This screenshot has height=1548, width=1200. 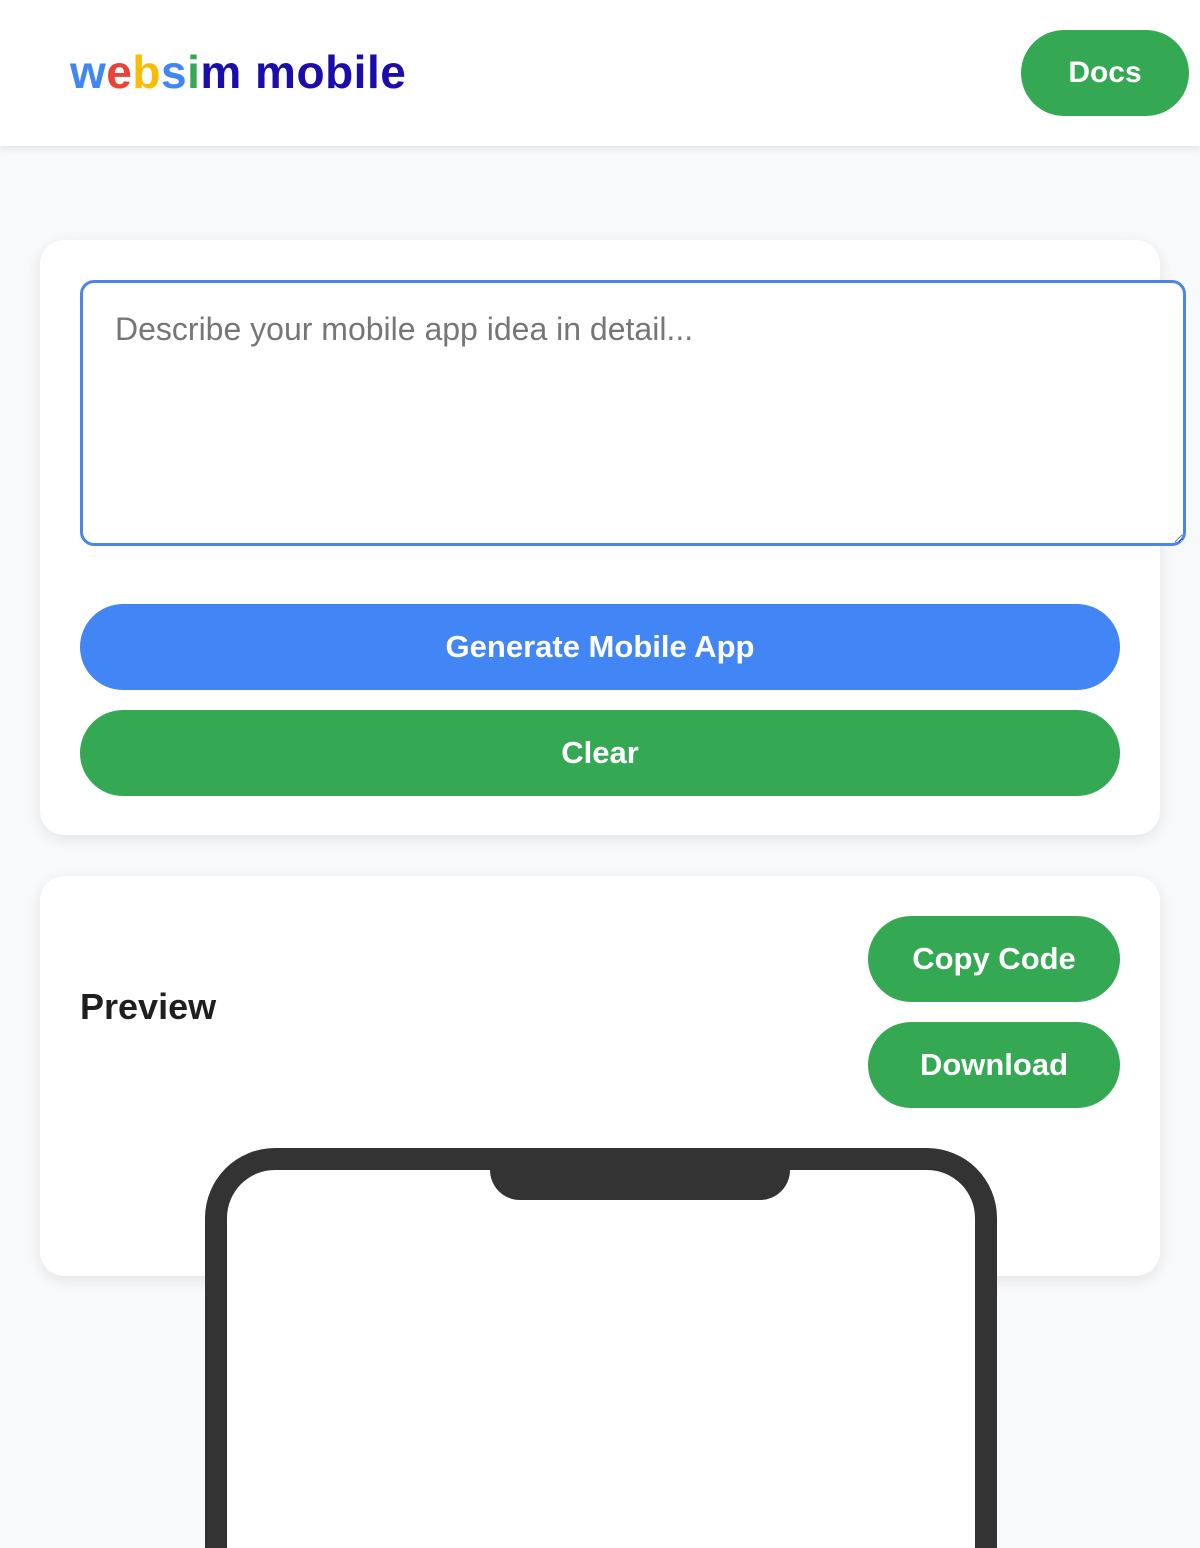 What do you see at coordinates (994, 1065) in the screenshot?
I see `download-button: Download` at bounding box center [994, 1065].